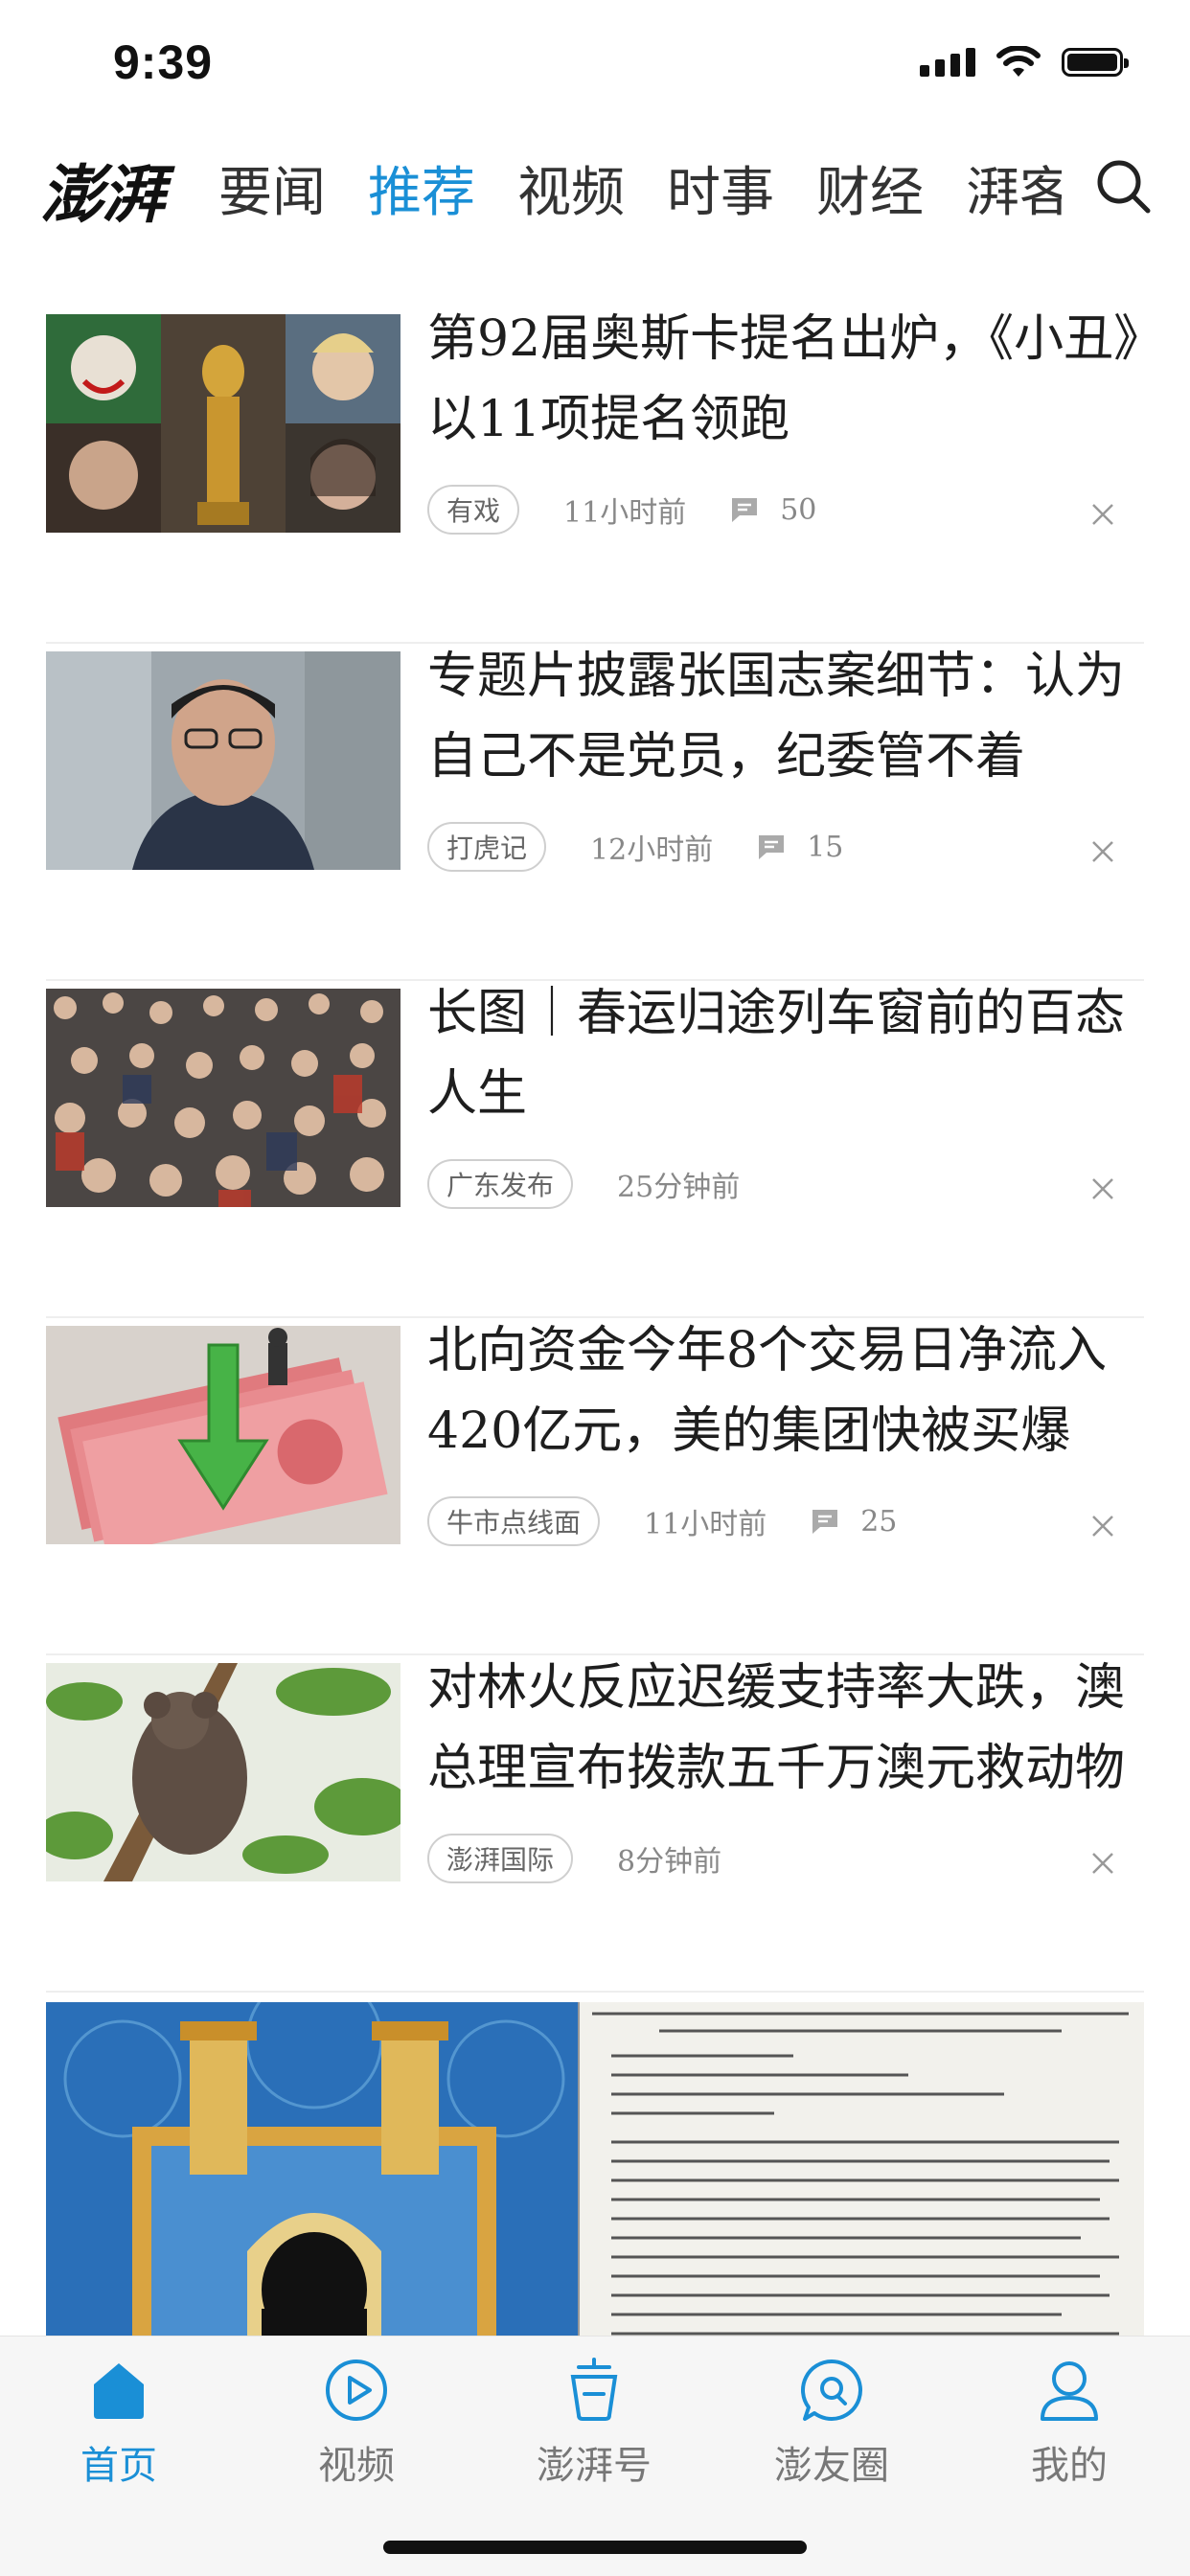  Describe the element at coordinates (1123, 186) in the screenshot. I see `search-icon` at that location.